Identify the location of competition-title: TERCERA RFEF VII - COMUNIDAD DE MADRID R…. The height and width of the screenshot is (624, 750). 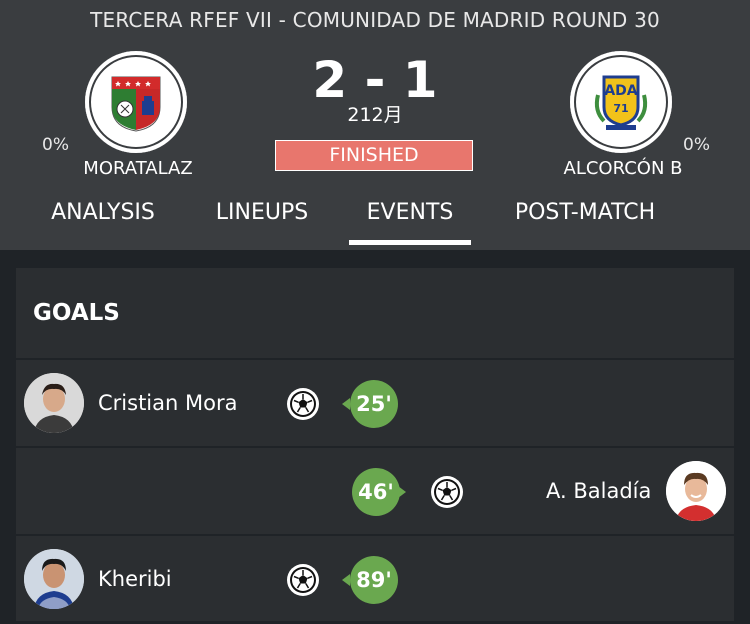
(375, 20).